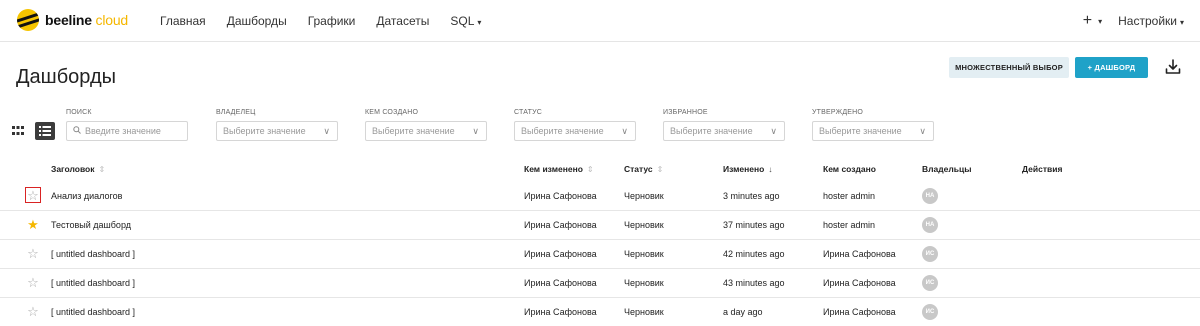 This screenshot has width=1200, height=326. Describe the element at coordinates (849, 169) in the screenshot. I see `column-header-created-by: Кем создано` at that location.